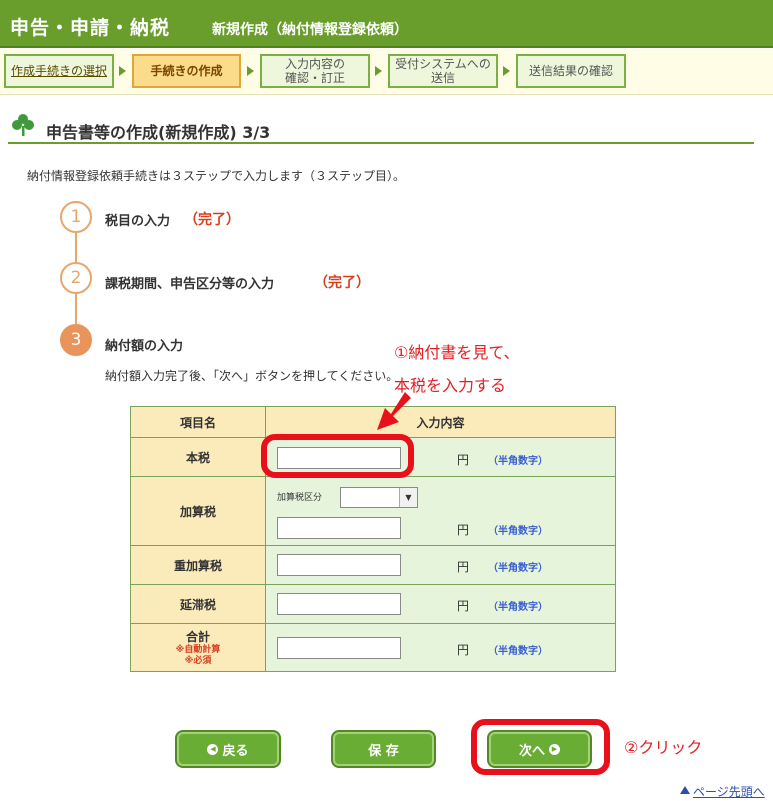  What do you see at coordinates (663, 747) in the screenshot?
I see `annotation-step-2: ②クリック` at bounding box center [663, 747].